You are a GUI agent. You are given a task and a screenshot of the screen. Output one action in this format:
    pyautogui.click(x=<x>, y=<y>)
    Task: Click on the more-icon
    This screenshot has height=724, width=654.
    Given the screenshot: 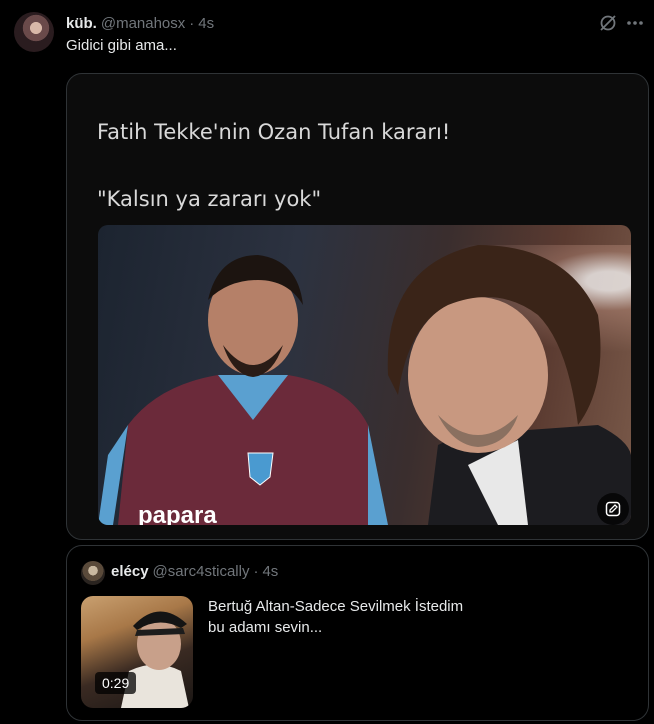 What is the action you would take?
    pyautogui.click(x=635, y=23)
    